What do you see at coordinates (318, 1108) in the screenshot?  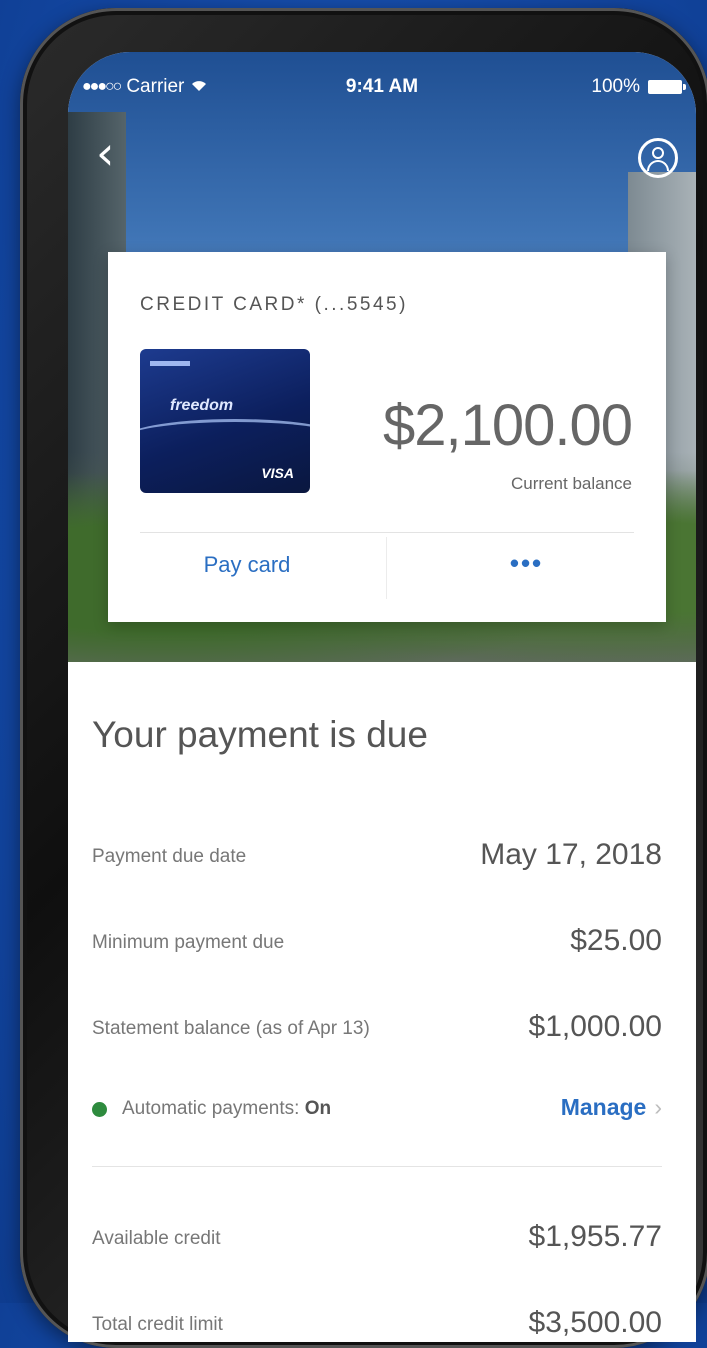 I see `autopay-status: On` at bounding box center [318, 1108].